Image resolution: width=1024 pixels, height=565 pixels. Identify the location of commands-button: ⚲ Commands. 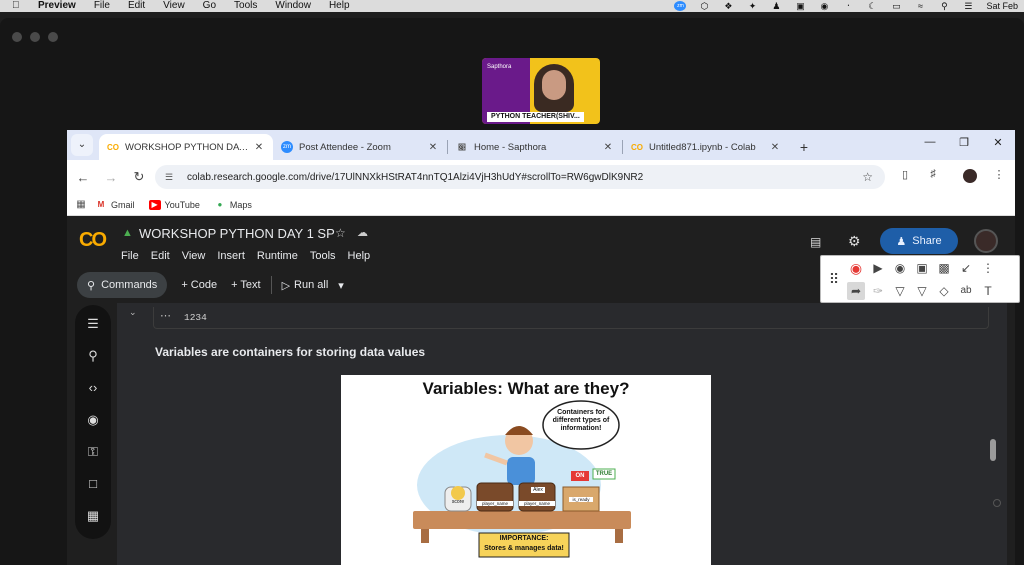
(122, 285).